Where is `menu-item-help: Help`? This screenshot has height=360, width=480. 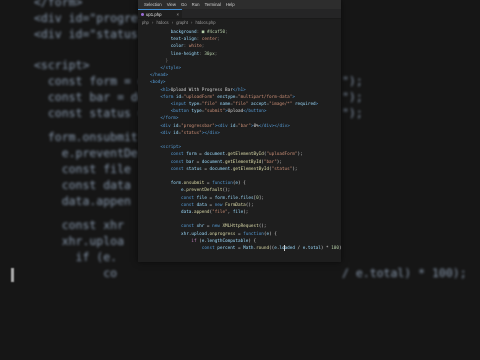 menu-item-help: Help is located at coordinates (230, 4).